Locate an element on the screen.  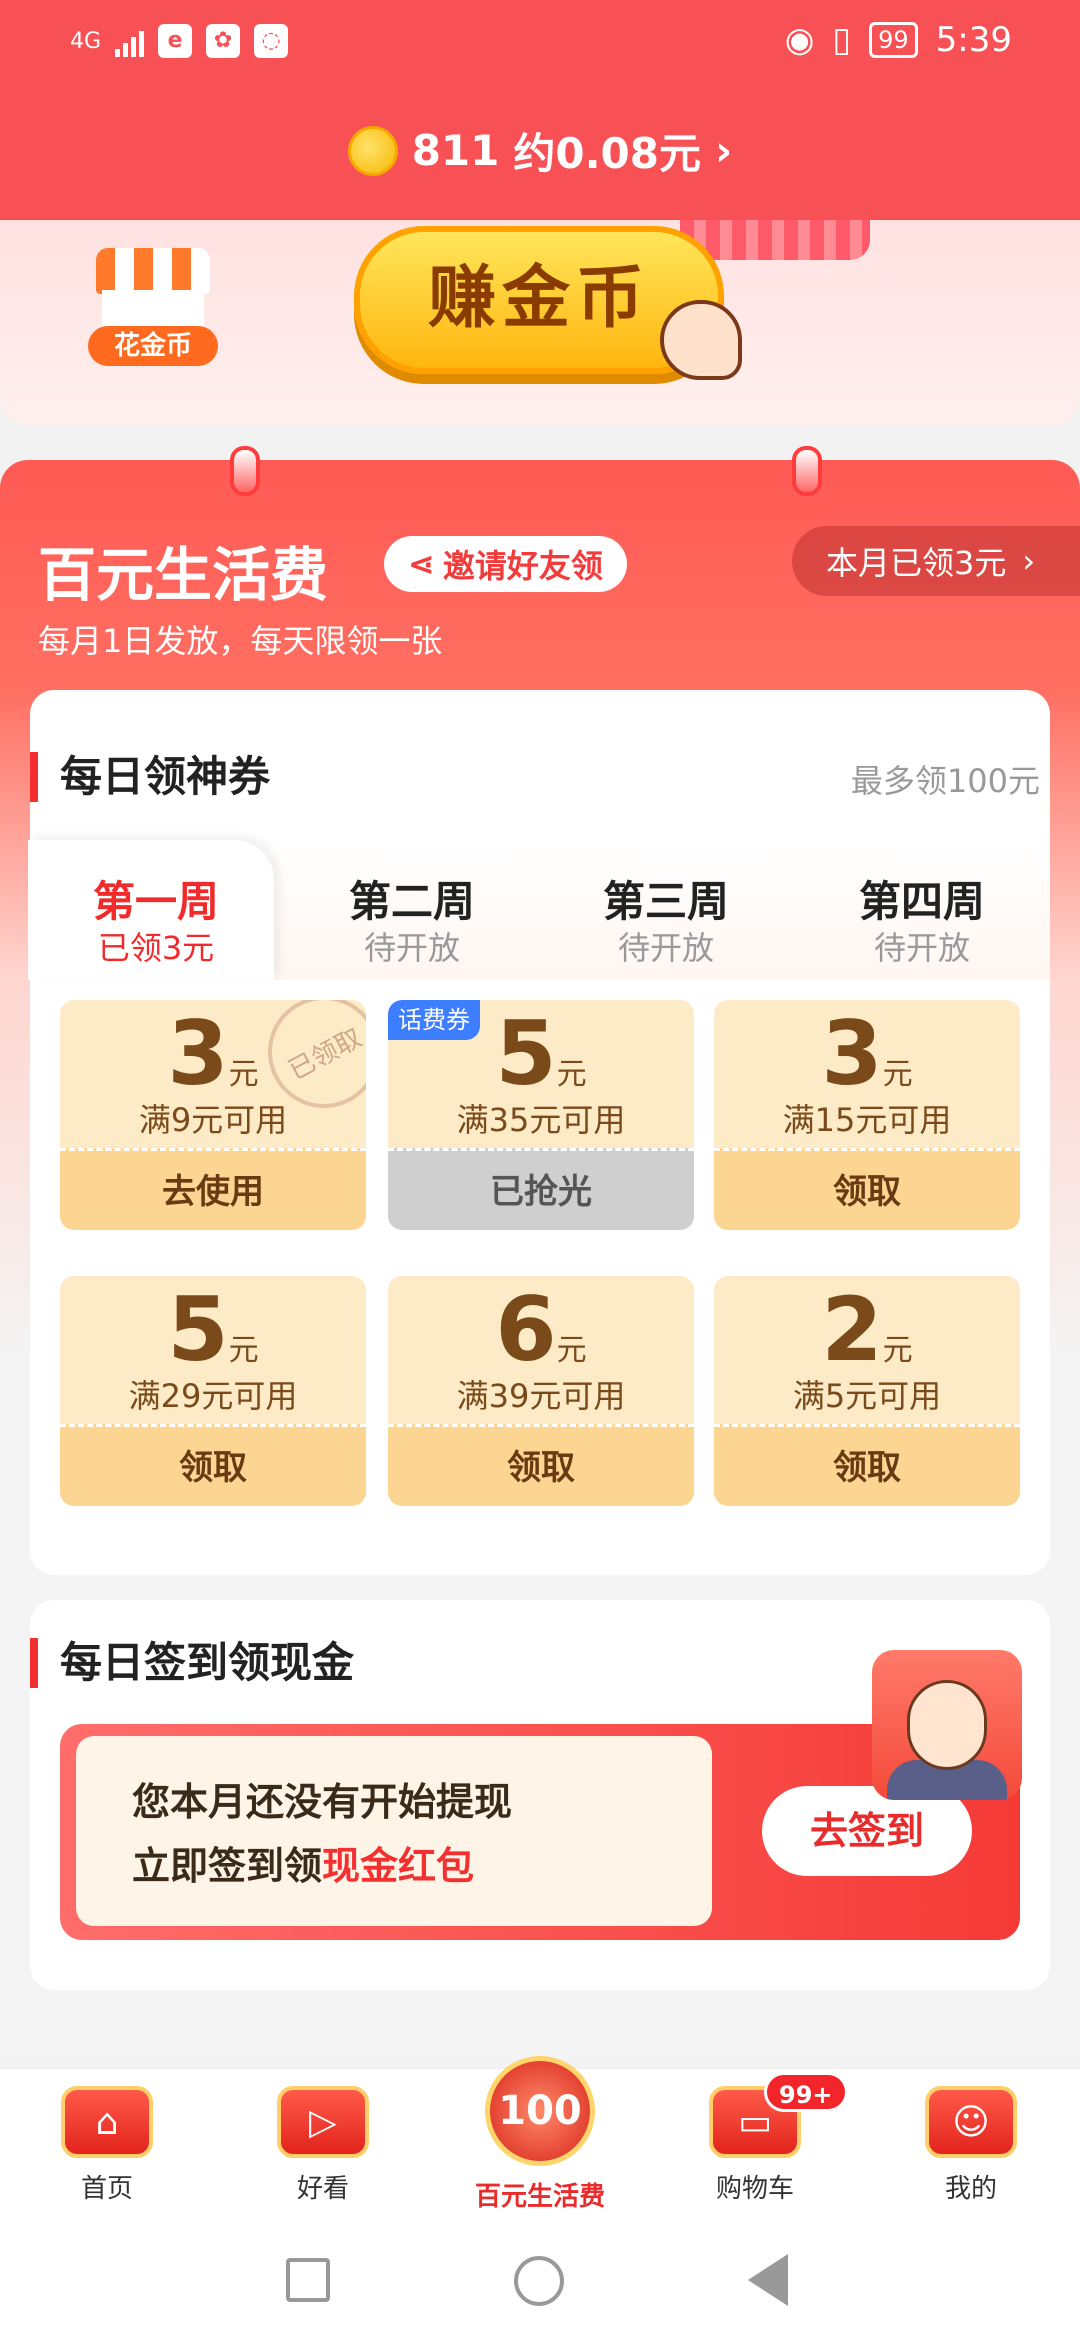
coupon-card: 已领取 3元 满9元可用 去使用 is located at coordinates (213, 1115).